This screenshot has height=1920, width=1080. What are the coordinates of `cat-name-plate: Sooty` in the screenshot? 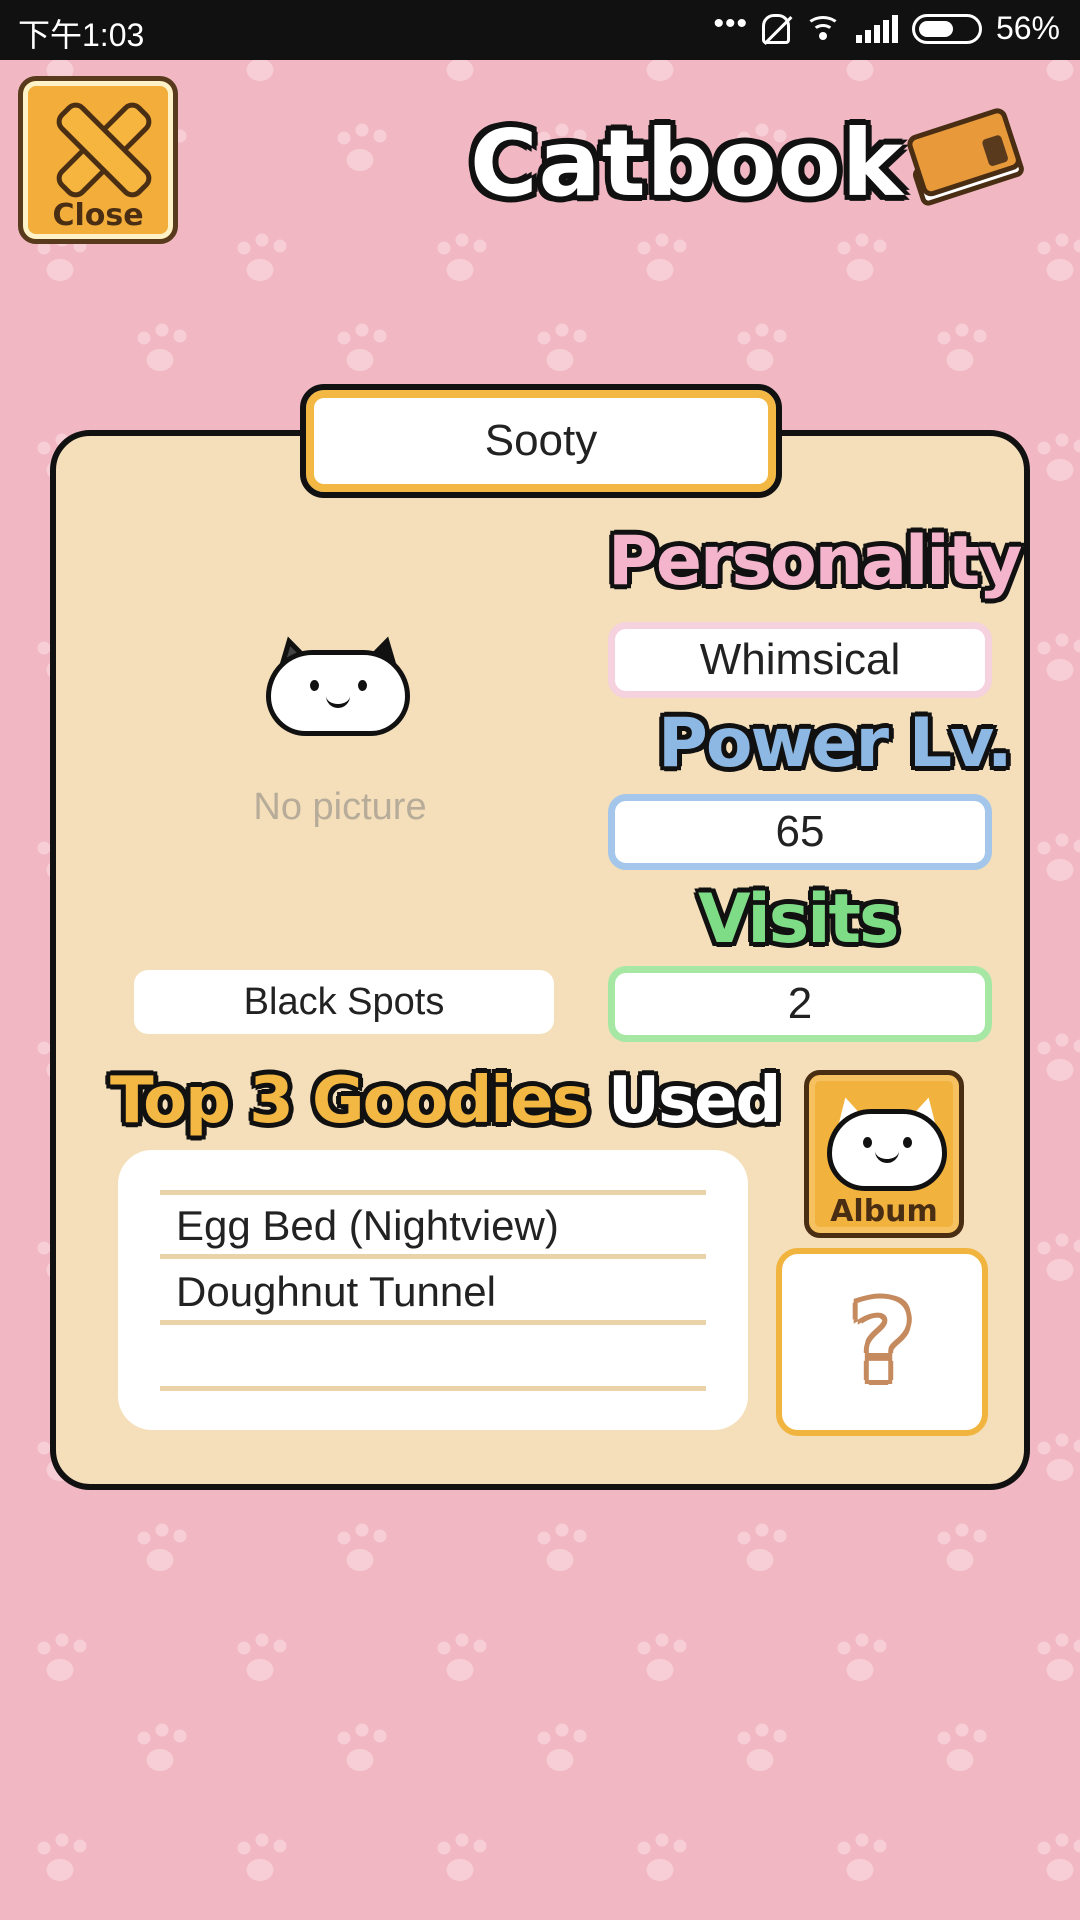 It's located at (541, 441).